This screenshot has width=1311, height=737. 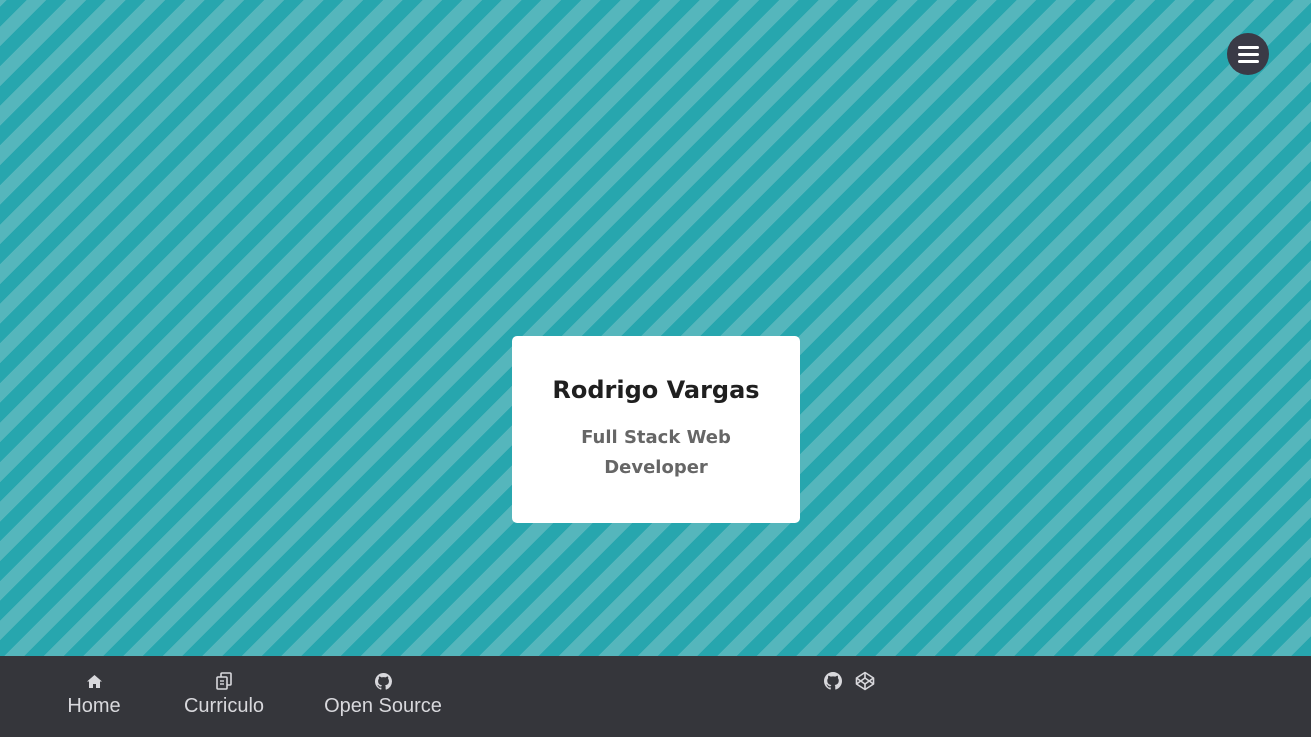 I want to click on documents-icon, so click(x=224, y=681).